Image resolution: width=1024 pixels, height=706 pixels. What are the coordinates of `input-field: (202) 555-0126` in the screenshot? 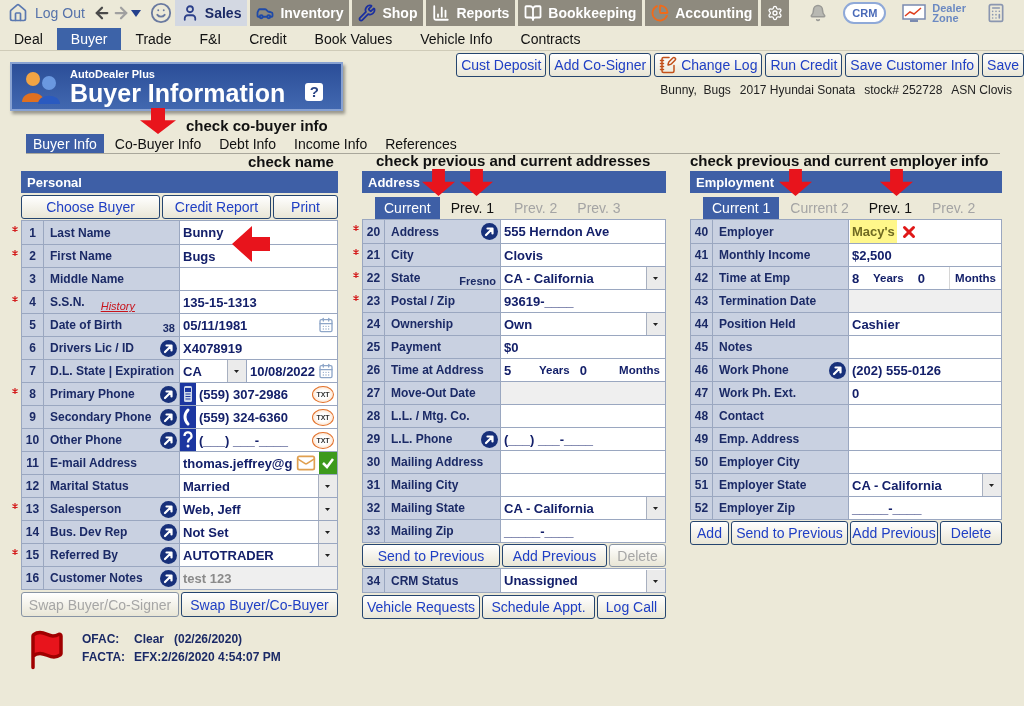 It's located at (925, 370).